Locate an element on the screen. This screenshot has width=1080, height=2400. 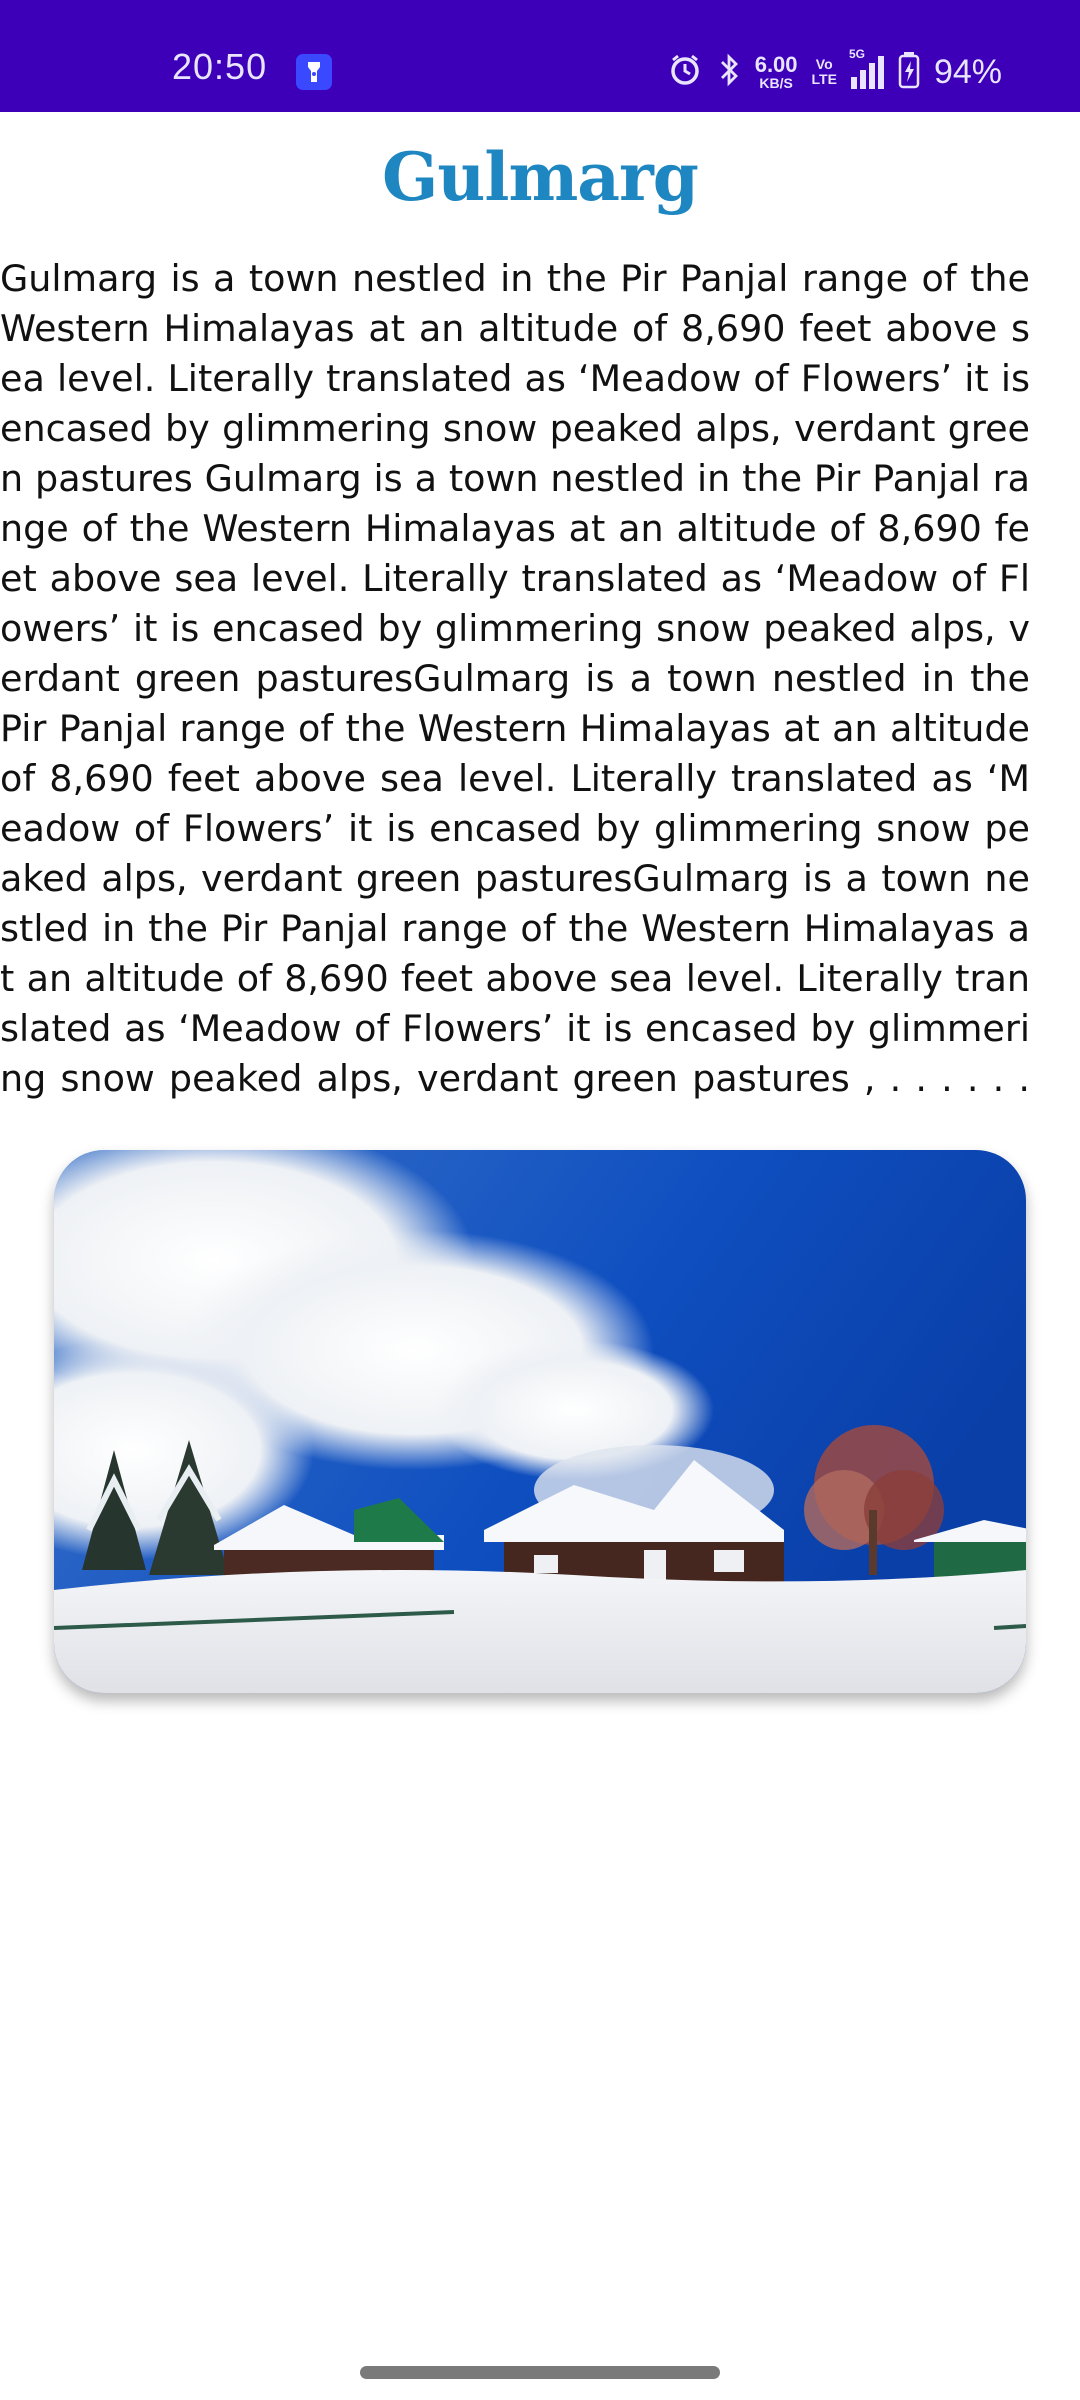
network-speed: 6.00 KB/S is located at coordinates (776, 71).